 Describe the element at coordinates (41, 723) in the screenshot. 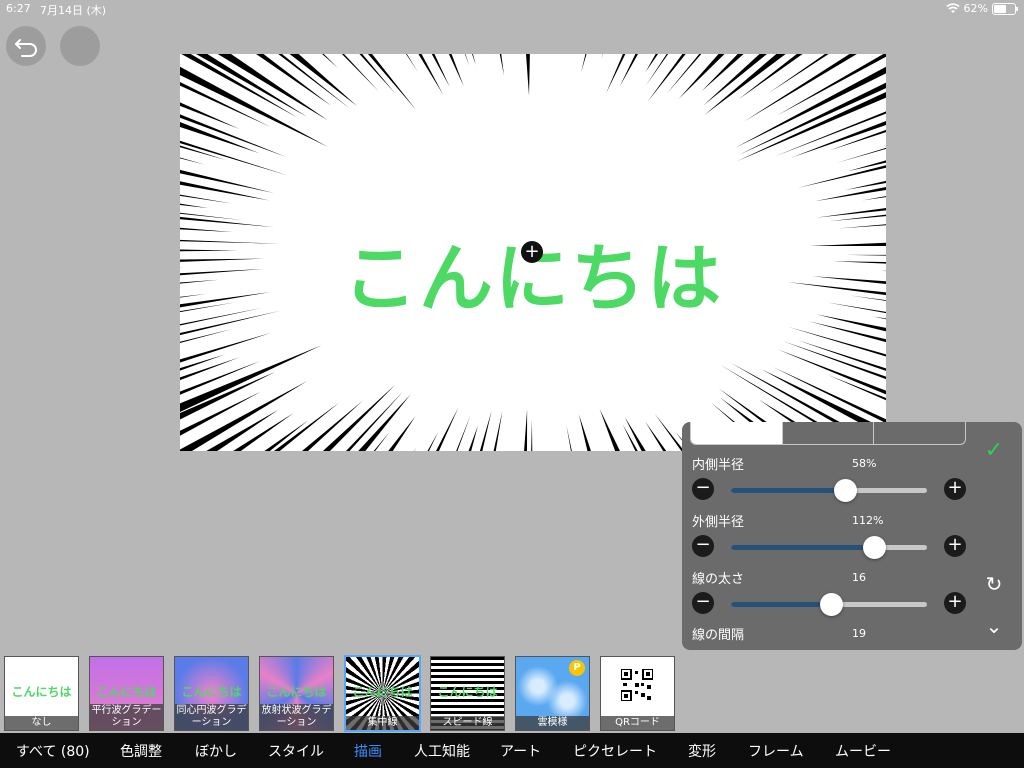

I see `effect-label: なし` at that location.